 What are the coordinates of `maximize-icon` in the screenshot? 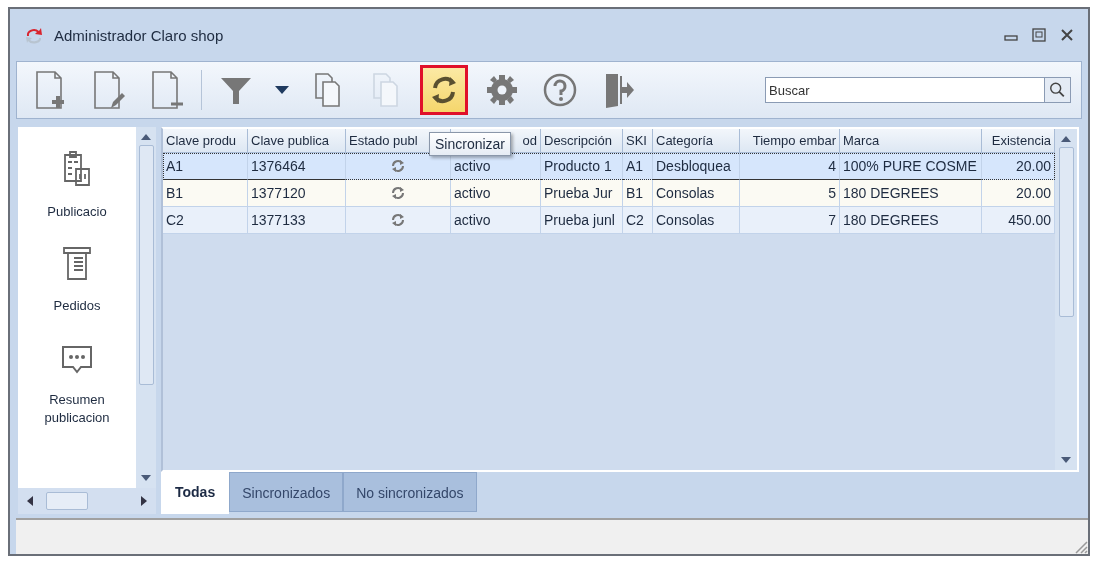 It's located at (1039, 35).